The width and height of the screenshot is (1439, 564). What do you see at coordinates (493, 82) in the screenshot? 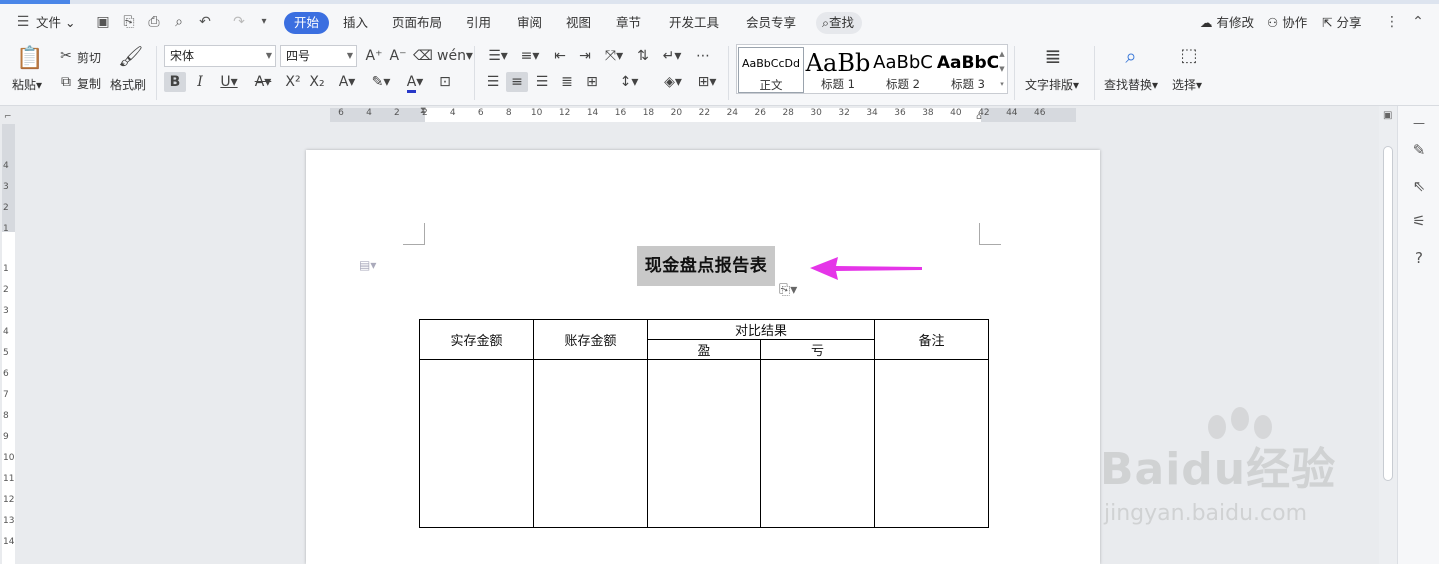
I see `align-left-icon: ☰` at bounding box center [493, 82].